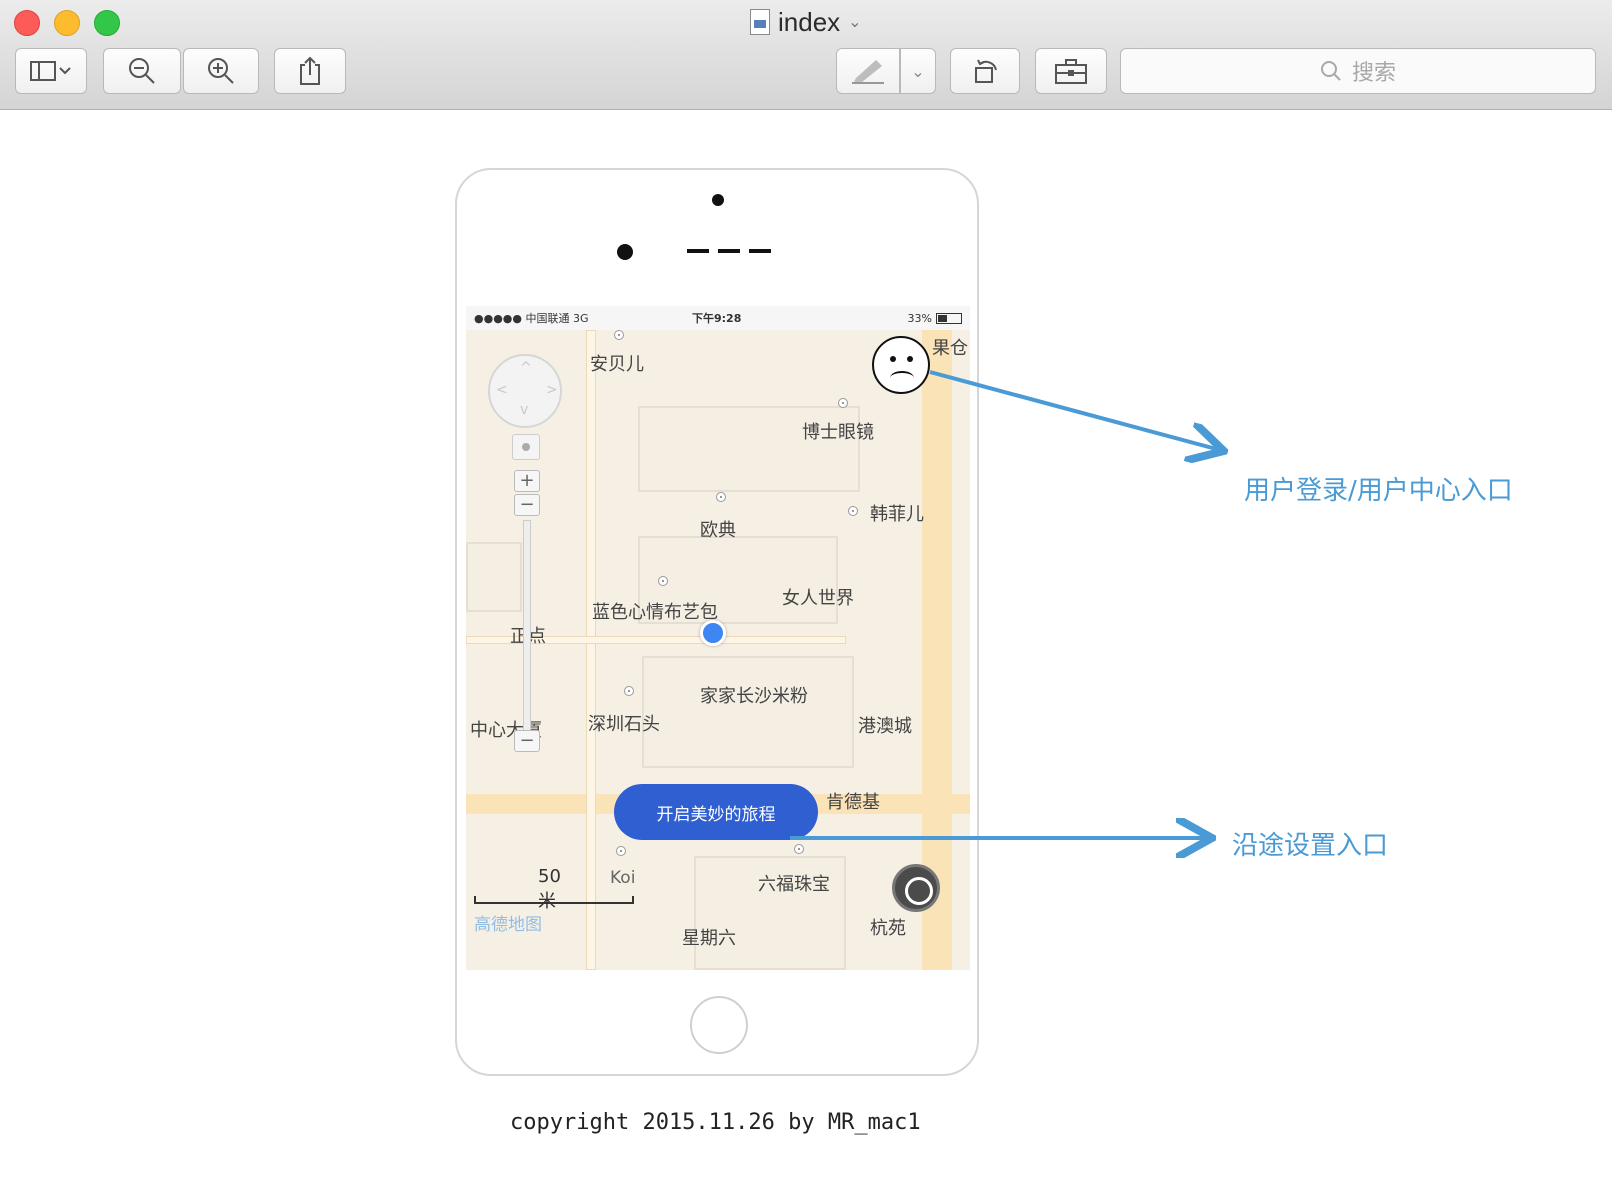 The image size is (1612, 1182). Describe the element at coordinates (1378, 491) in the screenshot. I see `login-annotation: 用户登录/用户中心入口` at that location.